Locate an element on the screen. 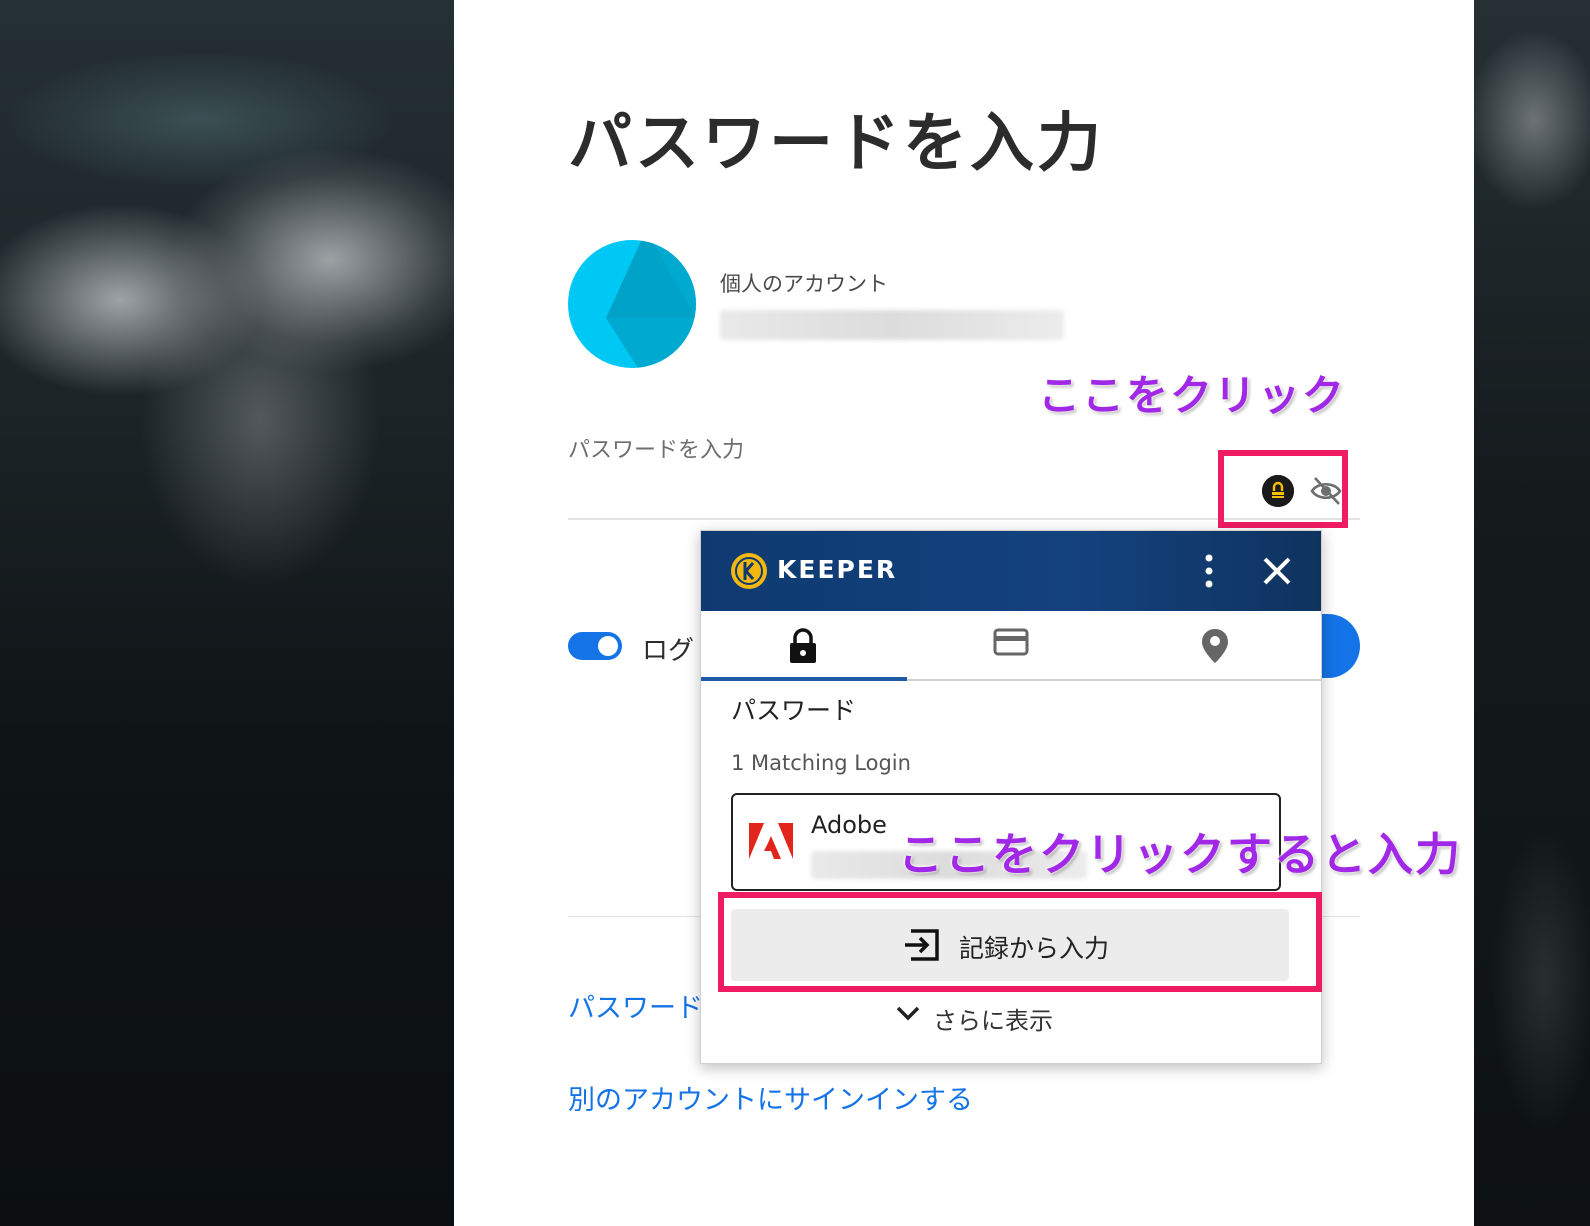  chevron-down-icon is located at coordinates (908, 1013).